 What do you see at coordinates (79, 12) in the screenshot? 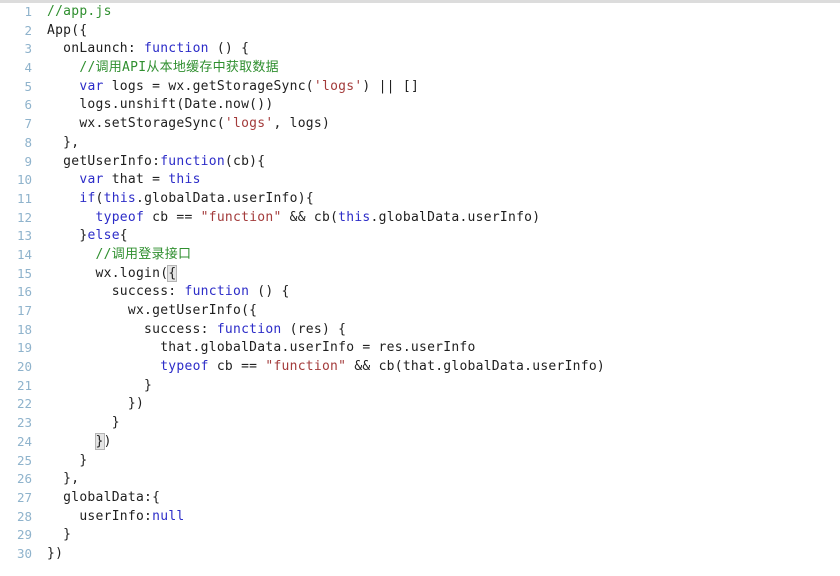
I see `line-source: //app.js` at bounding box center [79, 12].